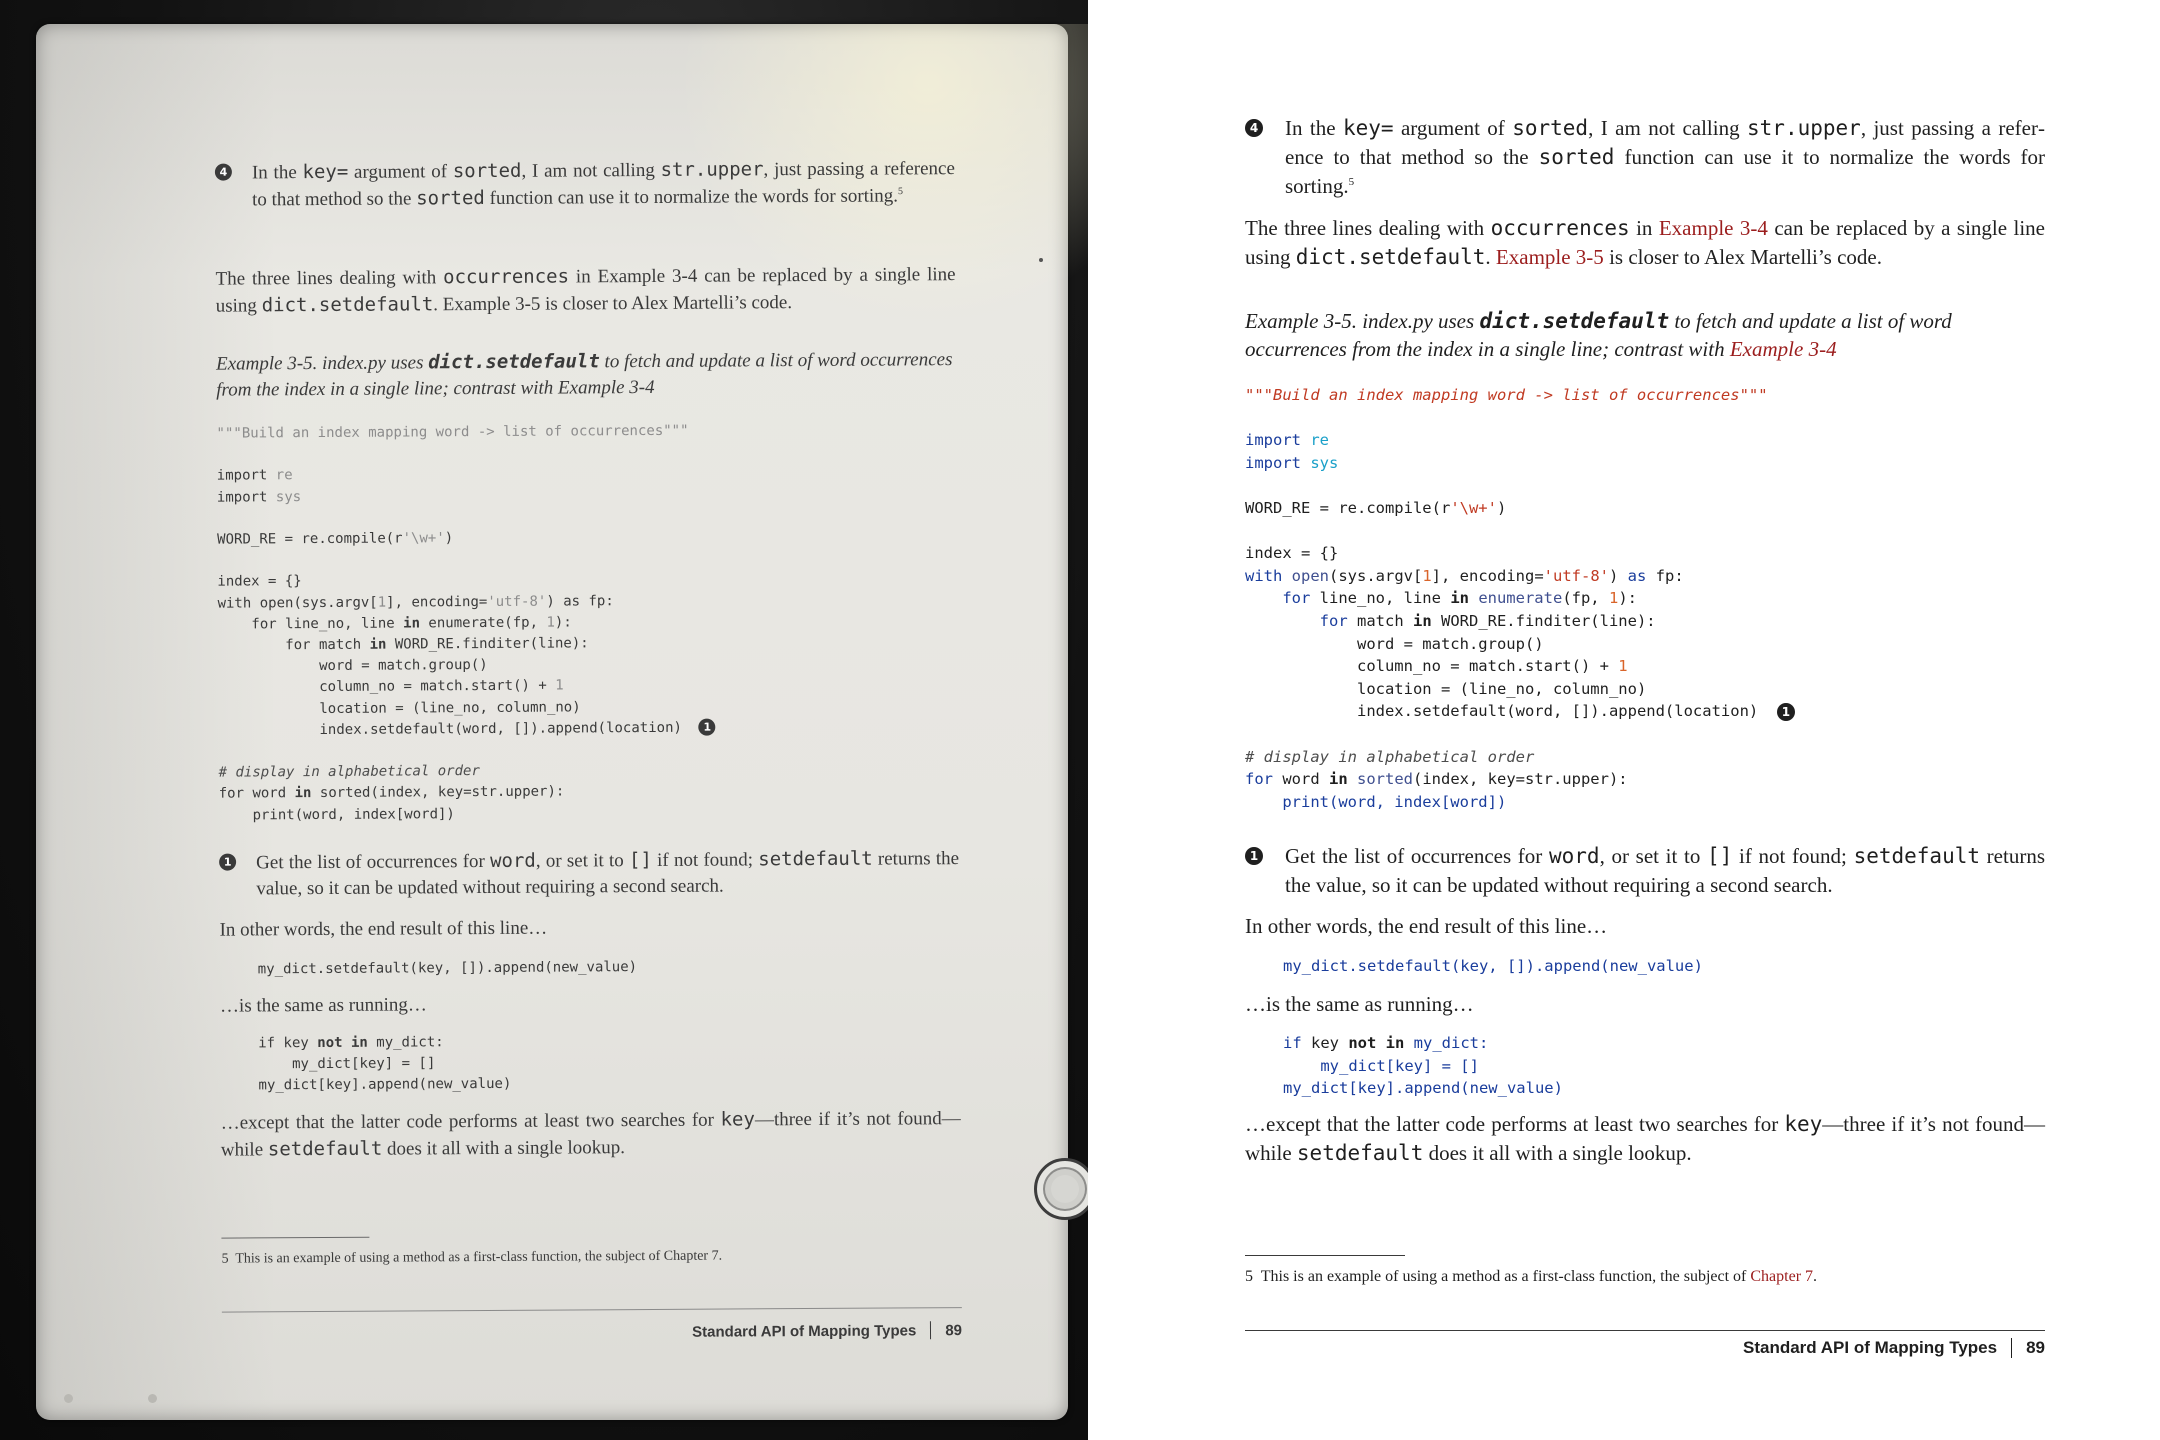 This screenshot has height=1440, width=2160. Describe the element at coordinates (2035, 1347) in the screenshot. I see `page-number: 89` at that location.